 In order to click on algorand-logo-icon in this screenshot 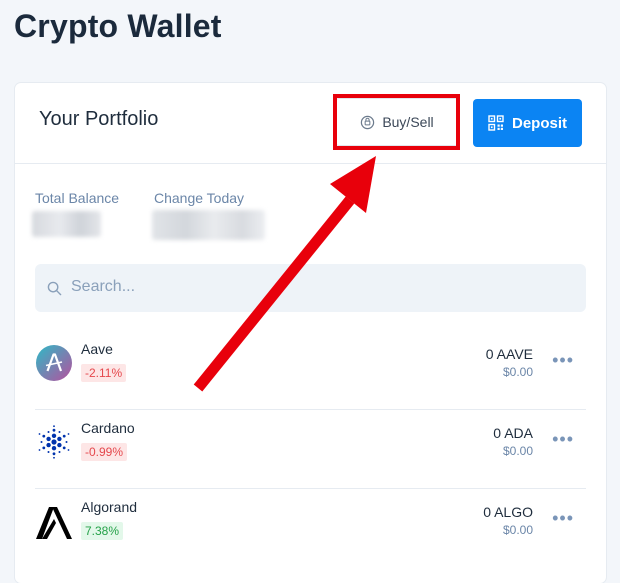, I will do `click(54, 523)`.